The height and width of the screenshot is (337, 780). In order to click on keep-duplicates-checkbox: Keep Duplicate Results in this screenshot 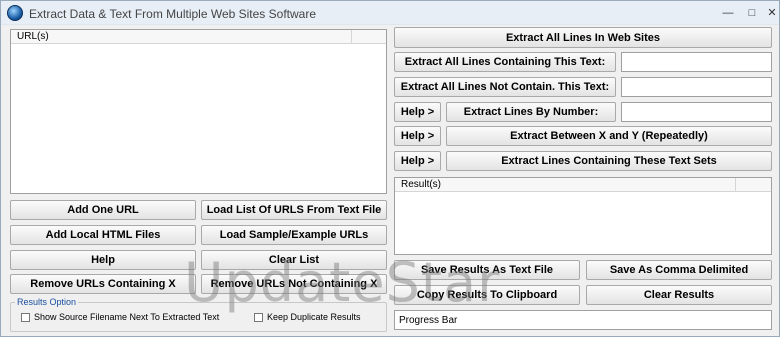, I will do `click(307, 317)`.